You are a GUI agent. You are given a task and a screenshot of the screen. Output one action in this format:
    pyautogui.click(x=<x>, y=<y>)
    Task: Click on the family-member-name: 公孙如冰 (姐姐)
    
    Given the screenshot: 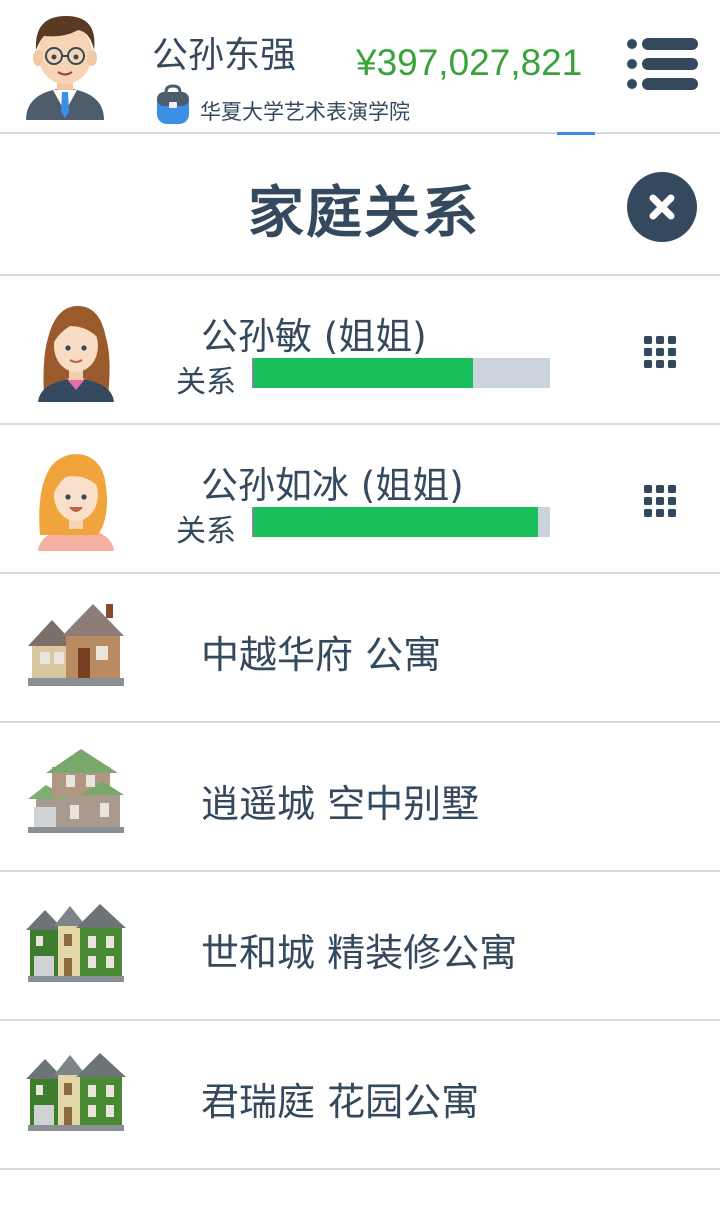 What is the action you would take?
    pyautogui.click(x=332, y=485)
    